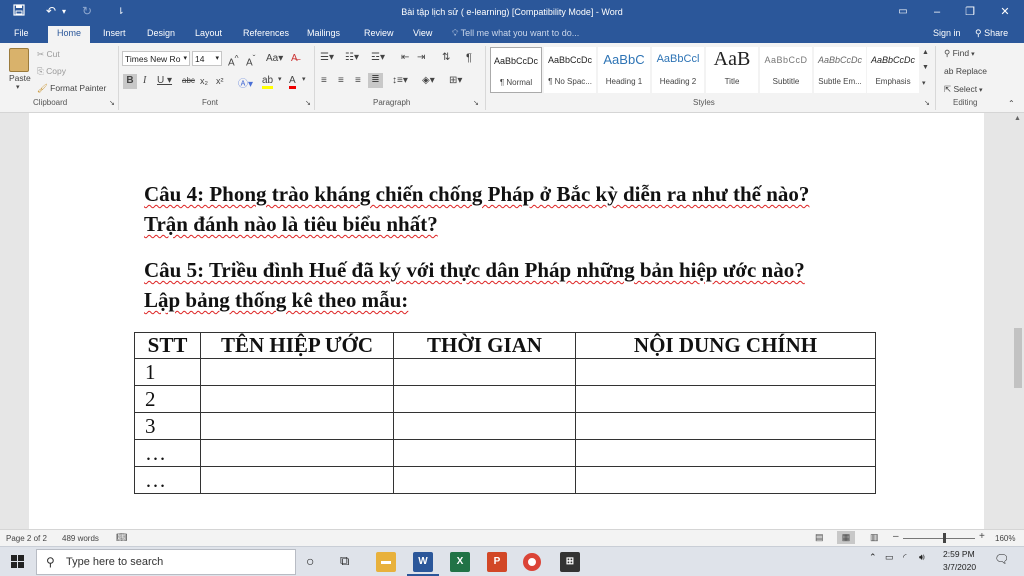  Describe the element at coordinates (71, 88) in the screenshot. I see `format-painter-button: 🖌︎ Format Painter` at that location.